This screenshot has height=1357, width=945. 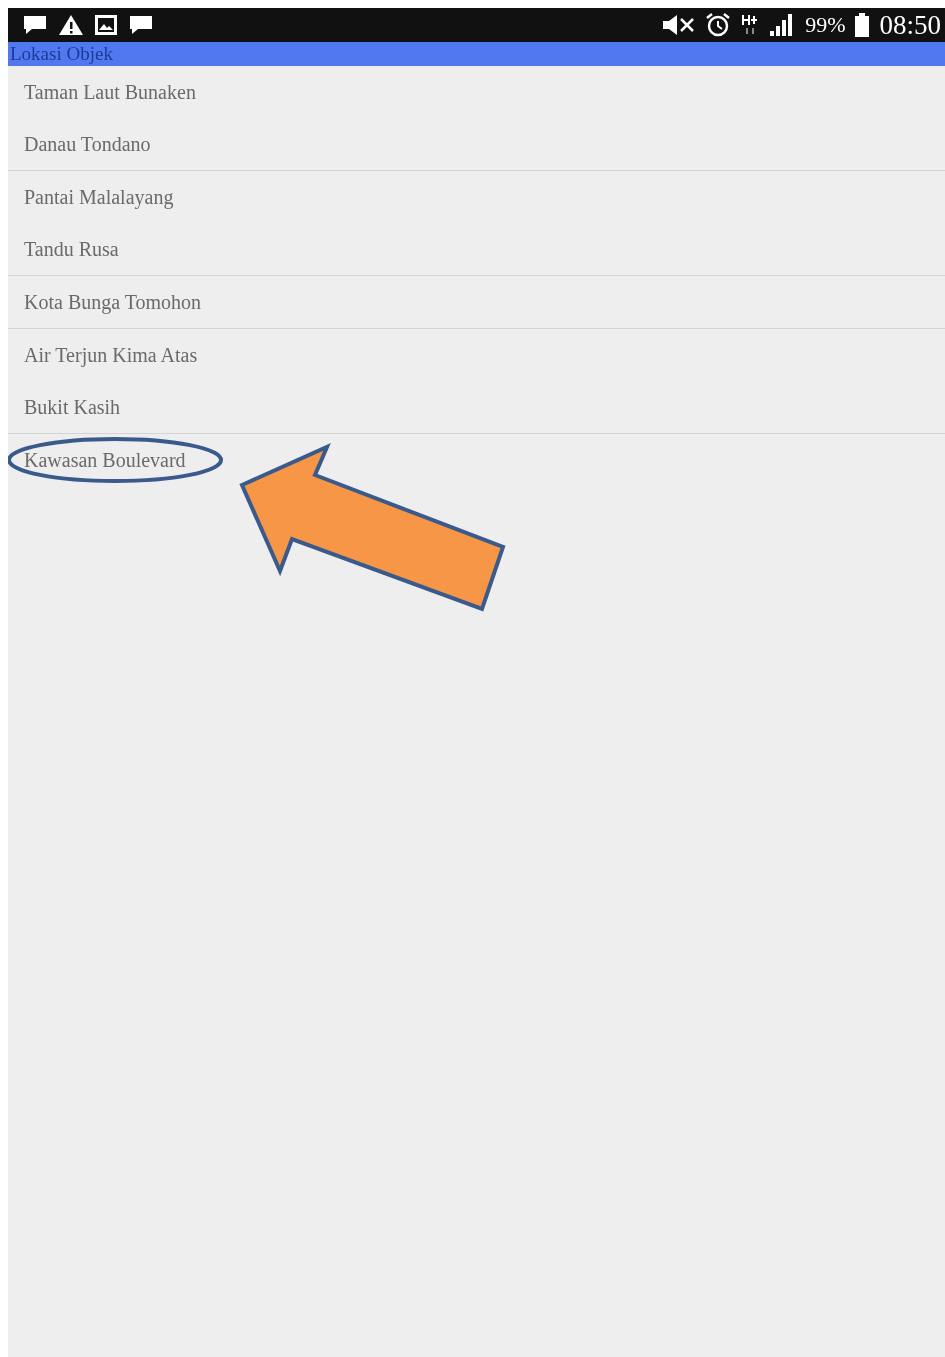 What do you see at coordinates (718, 25) in the screenshot?
I see `alarm-icon` at bounding box center [718, 25].